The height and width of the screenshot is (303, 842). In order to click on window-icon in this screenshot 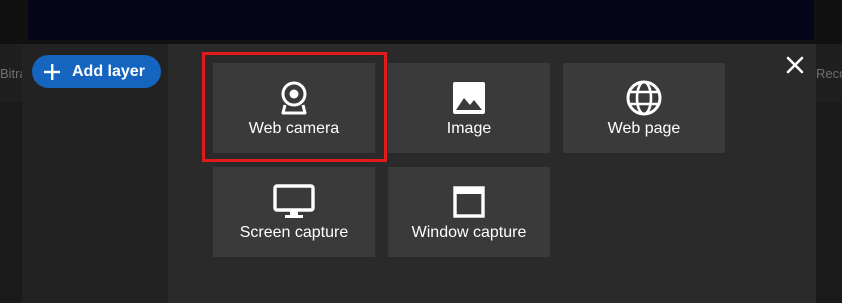, I will do `click(469, 202)`.